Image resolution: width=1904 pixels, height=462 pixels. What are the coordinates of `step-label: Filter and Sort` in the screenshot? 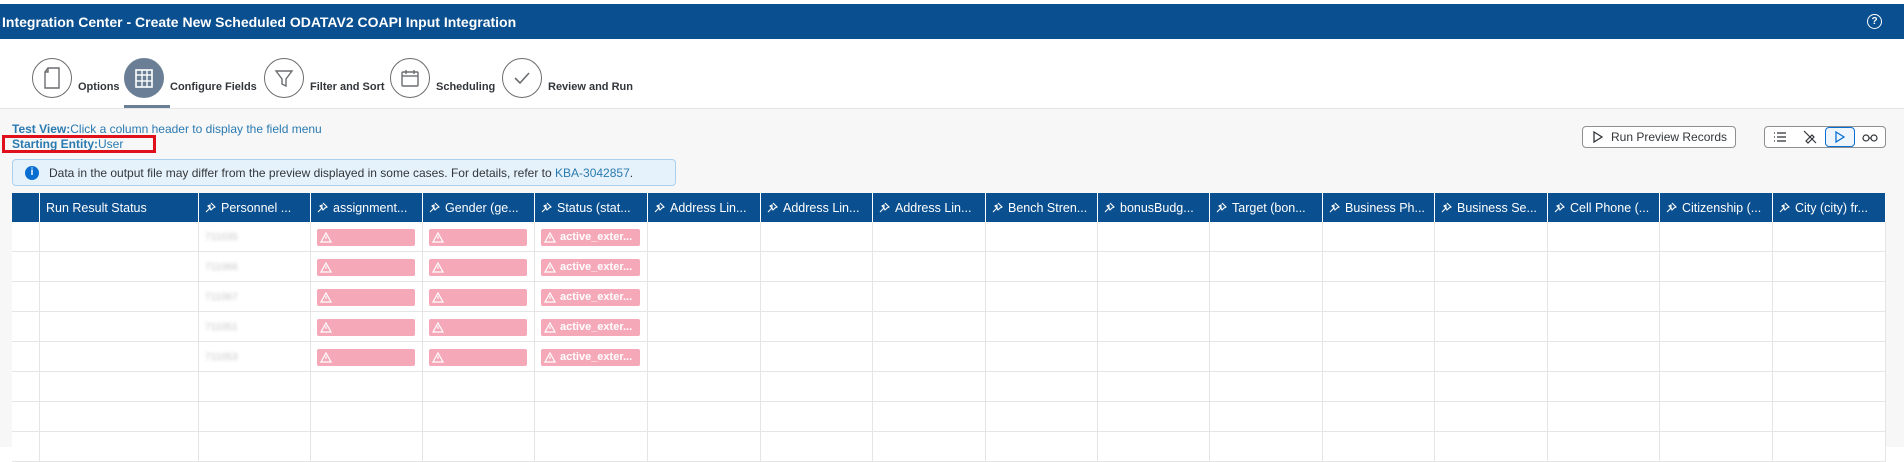 It's located at (347, 87).